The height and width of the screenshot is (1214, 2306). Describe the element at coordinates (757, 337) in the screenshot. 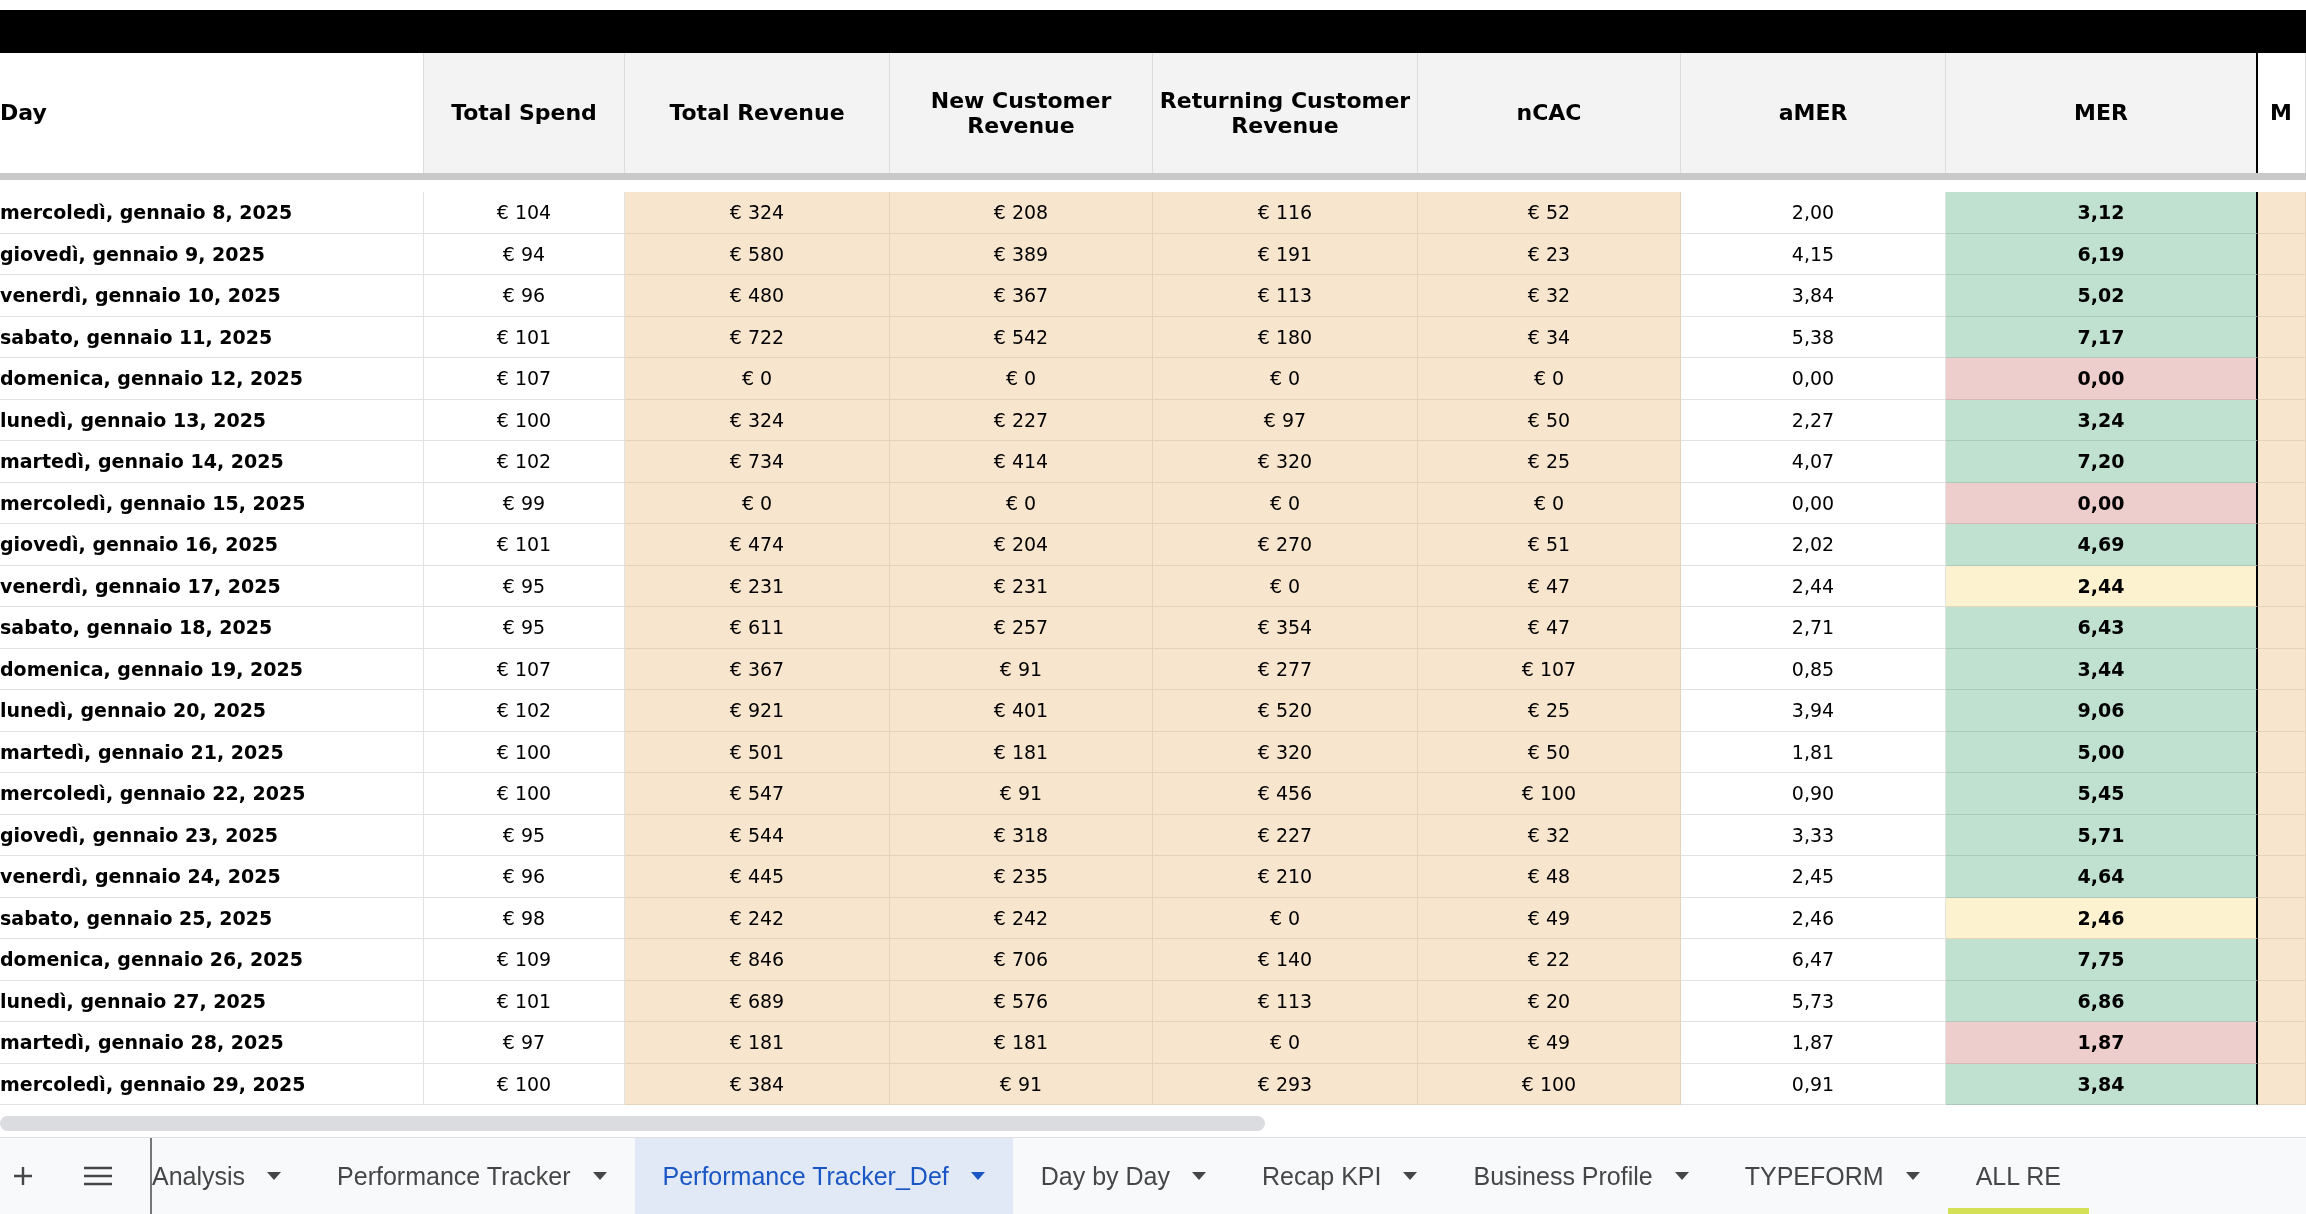

I see `table-cell: € 722` at that location.